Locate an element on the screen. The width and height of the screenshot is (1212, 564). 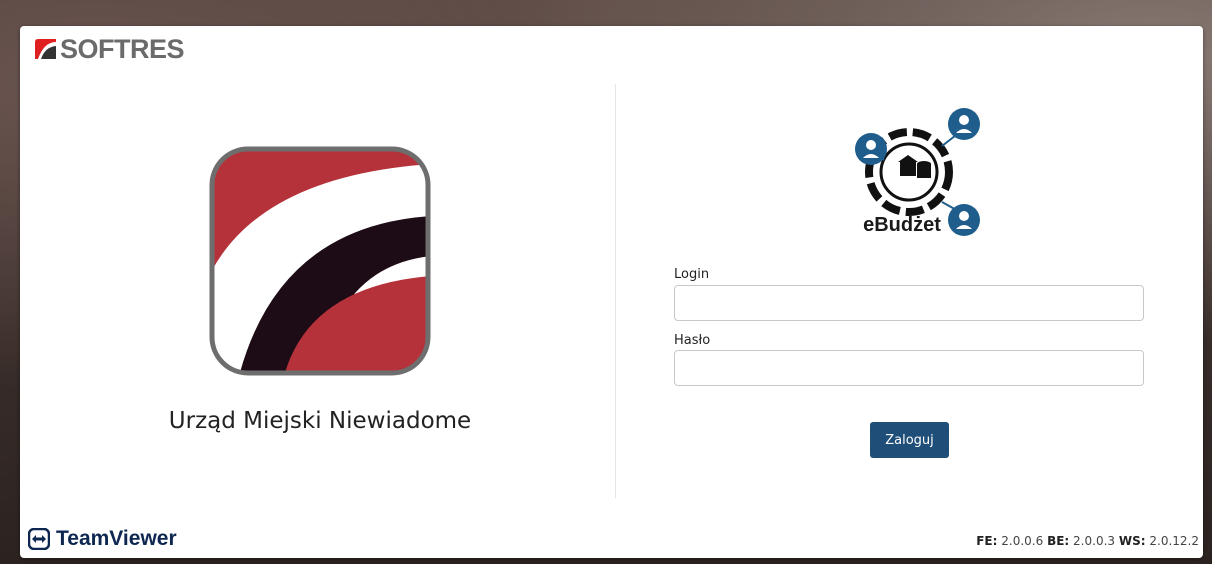
user-icon-bottom-right is located at coordinates (964, 220).